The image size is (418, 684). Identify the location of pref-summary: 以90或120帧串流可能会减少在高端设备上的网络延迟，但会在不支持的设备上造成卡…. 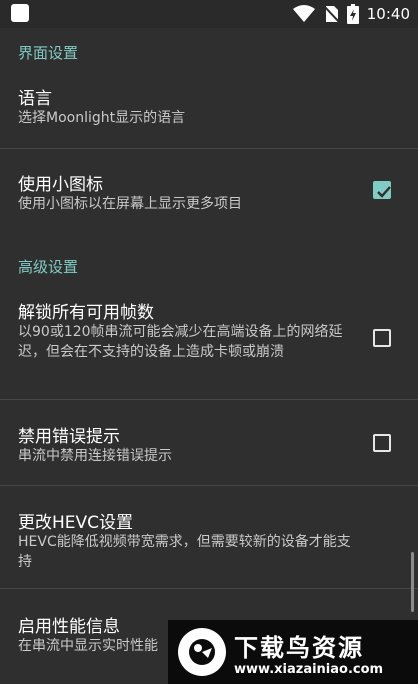
(180, 342).